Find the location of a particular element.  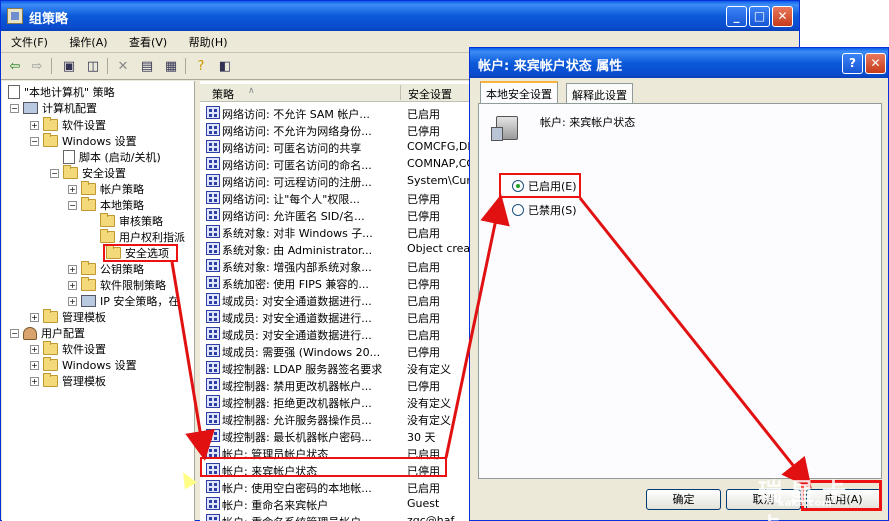

tree-node-ipsec: + IP 安全策略，在 is located at coordinates (123, 301).